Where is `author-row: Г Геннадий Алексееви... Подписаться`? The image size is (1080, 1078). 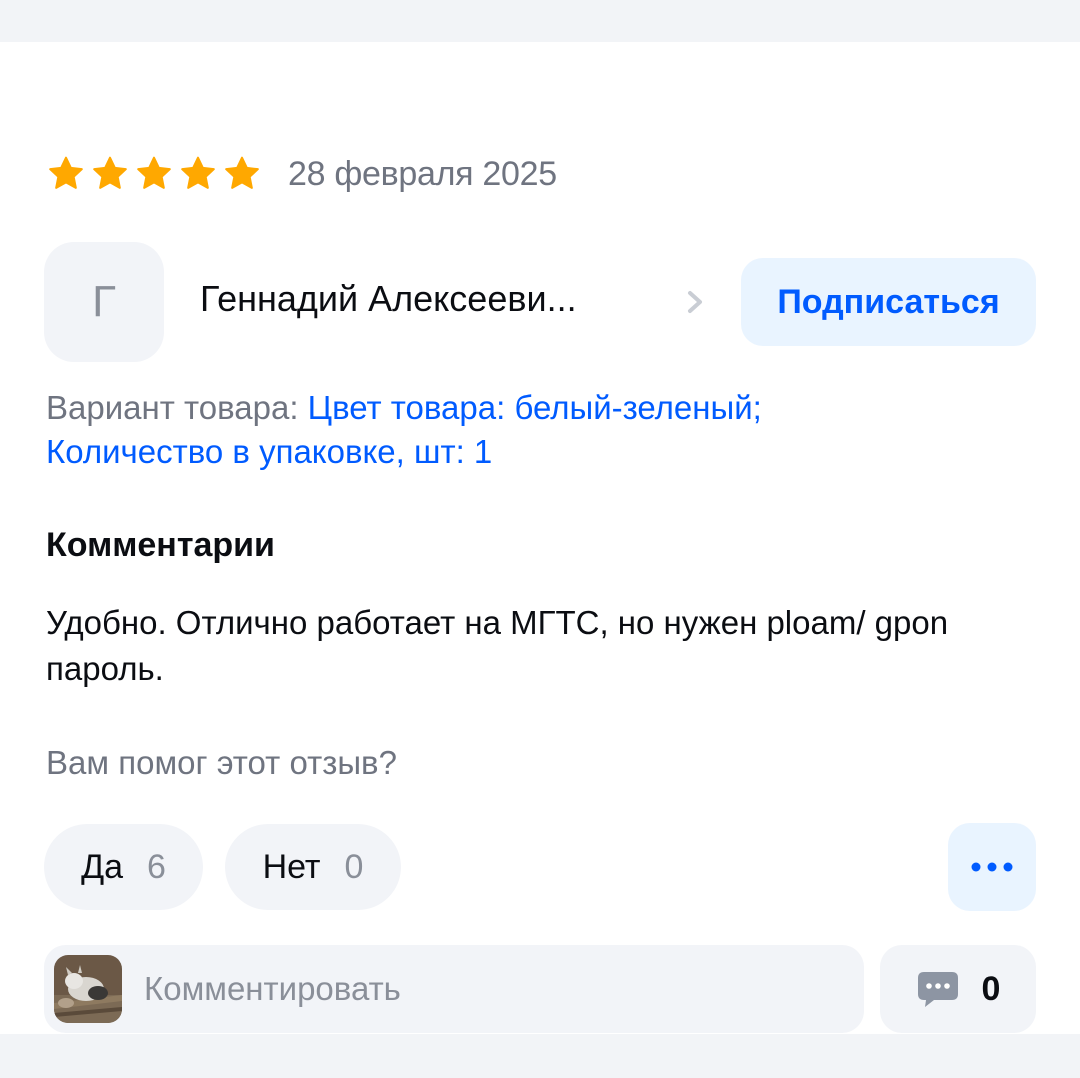
author-row: Г Геннадий Алексееви... Подписаться is located at coordinates (540, 302).